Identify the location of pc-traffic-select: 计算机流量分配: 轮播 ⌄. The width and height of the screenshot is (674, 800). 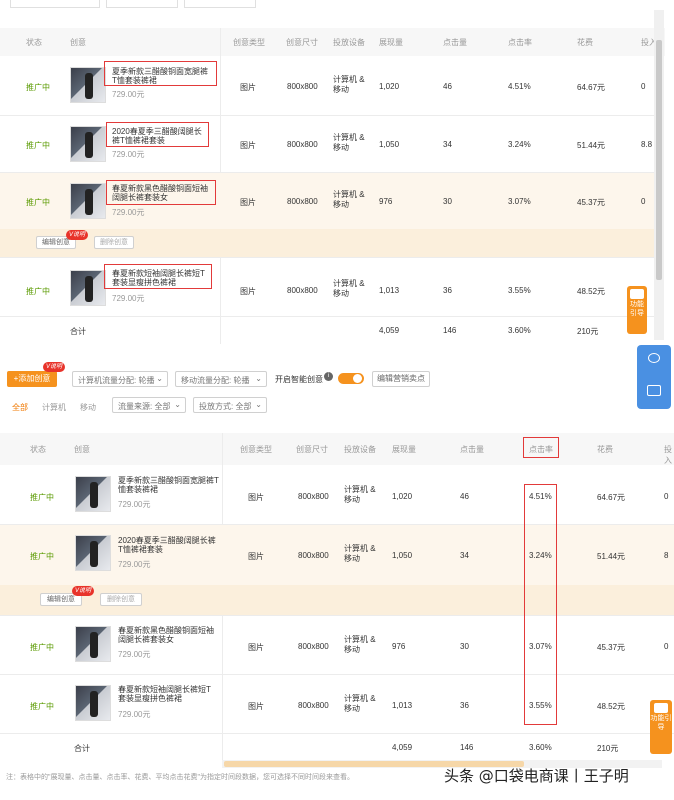
(120, 379).